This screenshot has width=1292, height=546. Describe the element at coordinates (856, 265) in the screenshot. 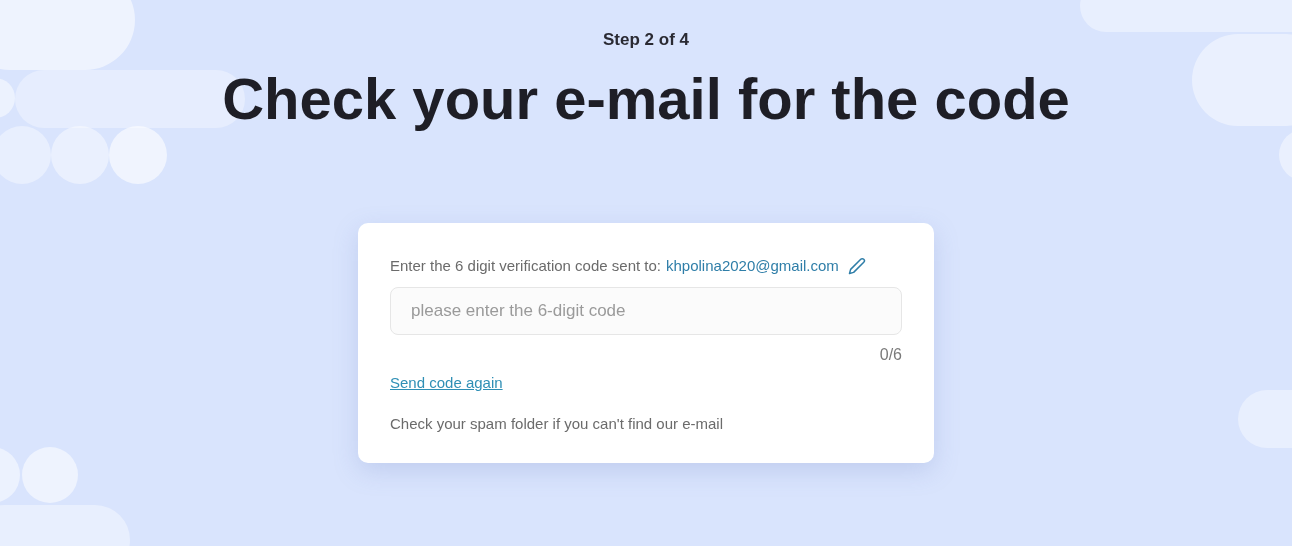

I see `pencil-icon` at that location.